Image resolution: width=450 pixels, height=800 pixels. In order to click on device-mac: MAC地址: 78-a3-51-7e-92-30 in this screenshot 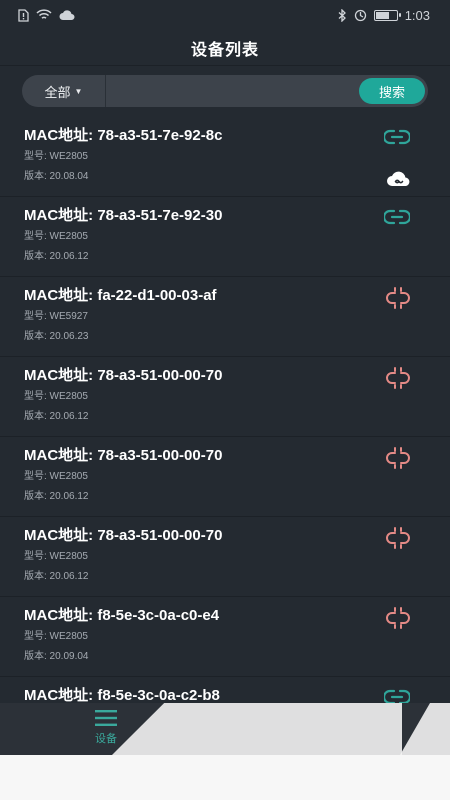, I will do `click(123, 215)`.